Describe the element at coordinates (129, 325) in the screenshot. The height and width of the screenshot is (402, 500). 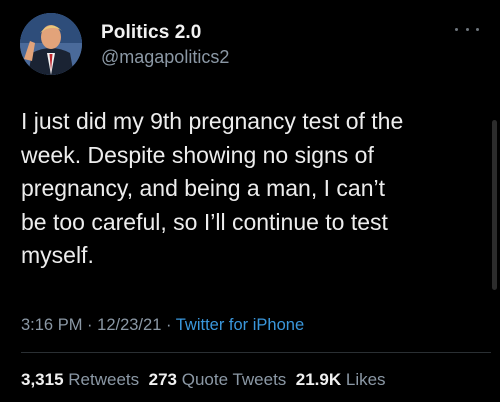
I see `tweet-date: 12/23/21` at that location.